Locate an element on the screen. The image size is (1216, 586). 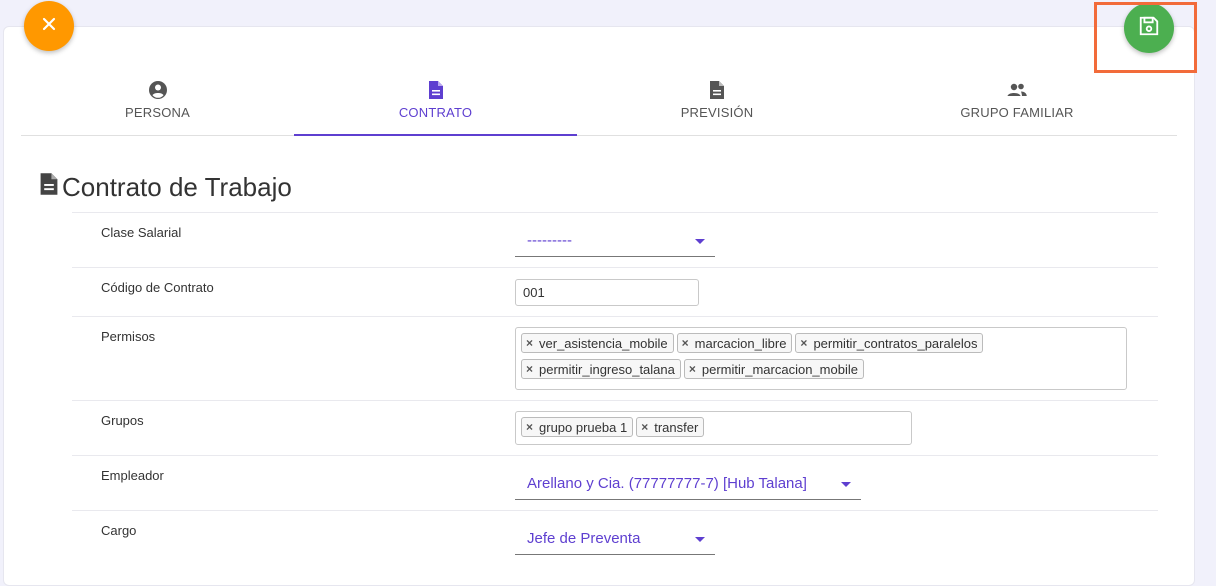
close-button is located at coordinates (49, 26).